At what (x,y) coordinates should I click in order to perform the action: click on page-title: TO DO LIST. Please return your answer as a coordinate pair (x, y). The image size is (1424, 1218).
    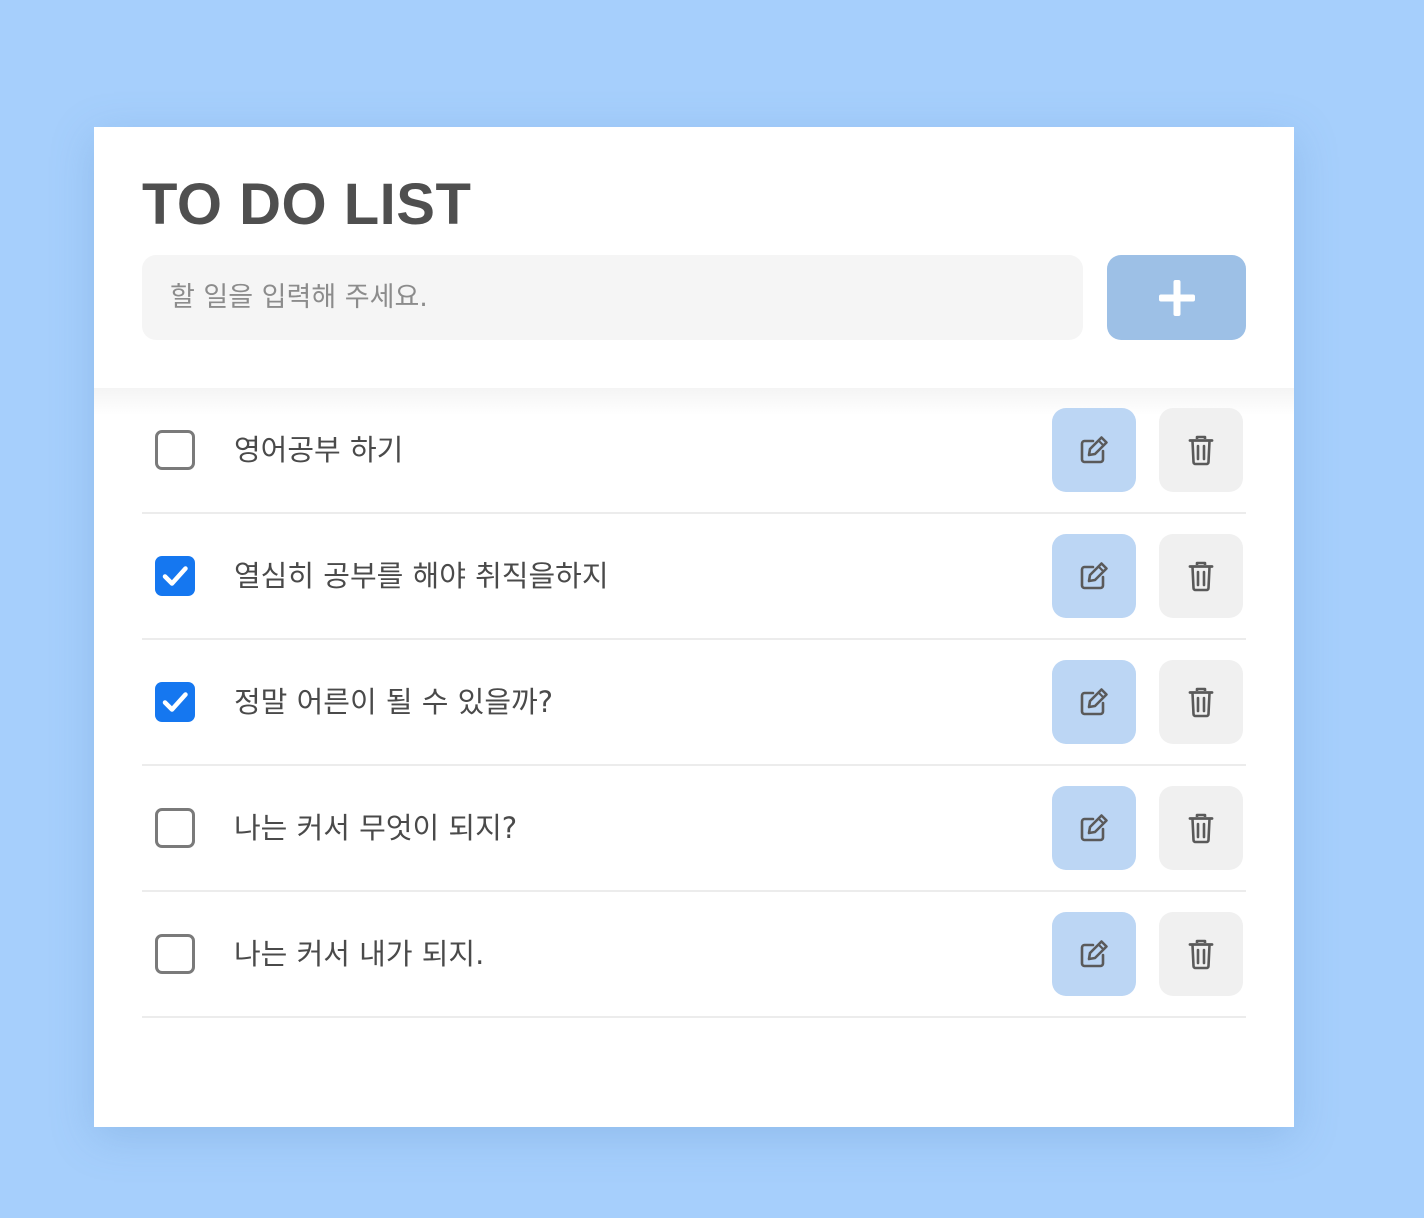
    Looking at the image, I should click on (307, 204).